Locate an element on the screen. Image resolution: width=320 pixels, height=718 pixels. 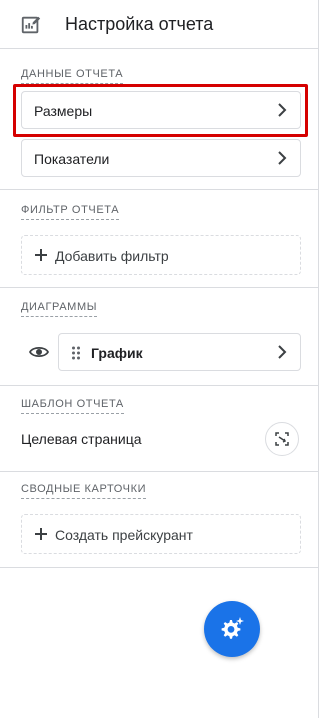
gear-sparkle-icon is located at coordinates (232, 628).